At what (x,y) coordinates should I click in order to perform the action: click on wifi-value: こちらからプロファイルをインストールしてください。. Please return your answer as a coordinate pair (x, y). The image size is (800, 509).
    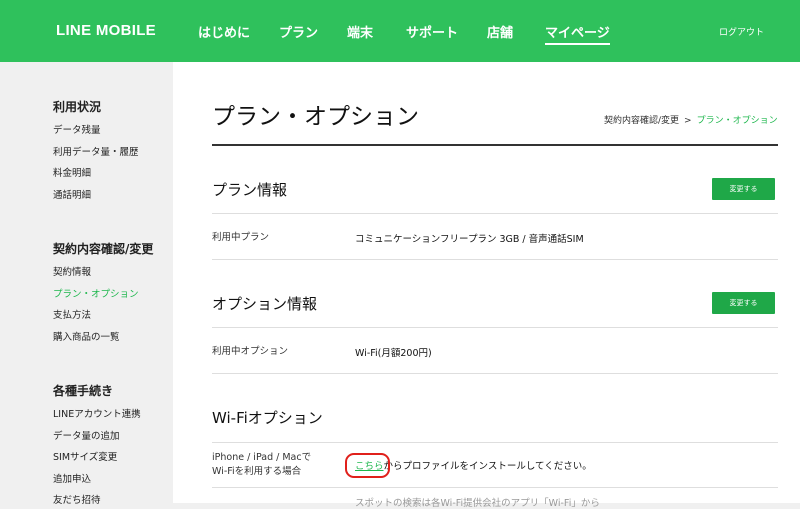
    Looking at the image, I should click on (473, 465).